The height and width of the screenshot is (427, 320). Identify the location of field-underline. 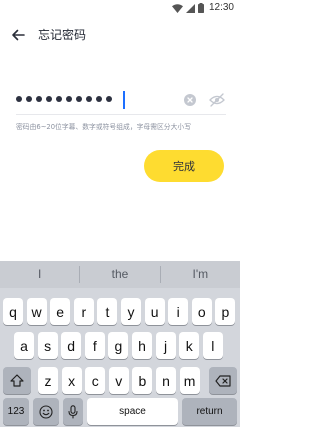
(121, 114).